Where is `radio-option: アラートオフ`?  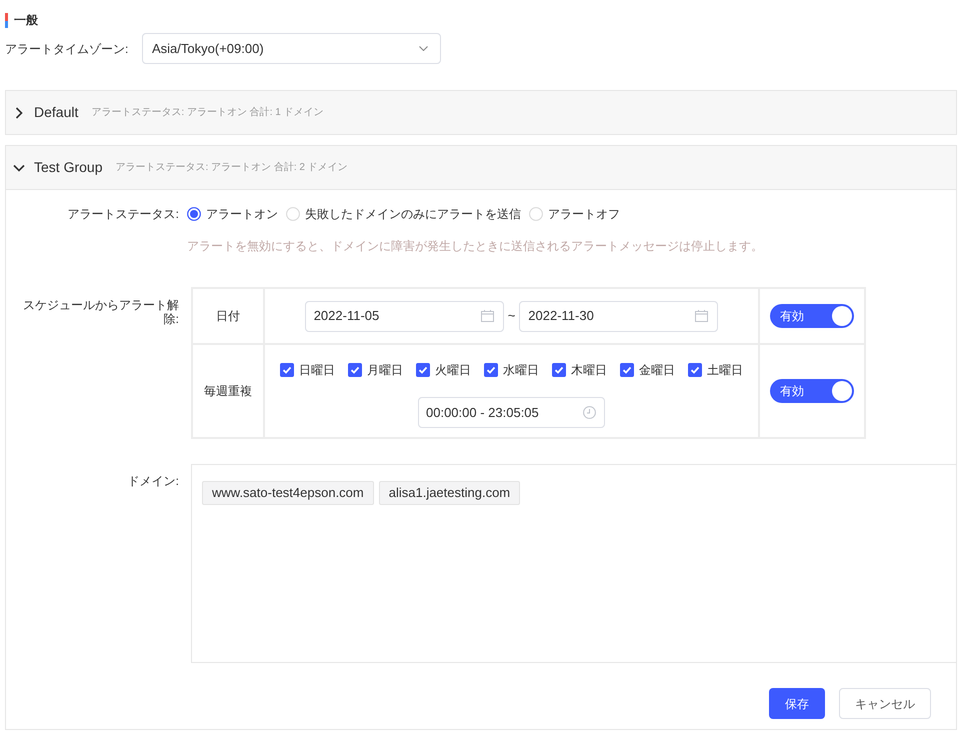 radio-option: アラートオフ is located at coordinates (574, 214).